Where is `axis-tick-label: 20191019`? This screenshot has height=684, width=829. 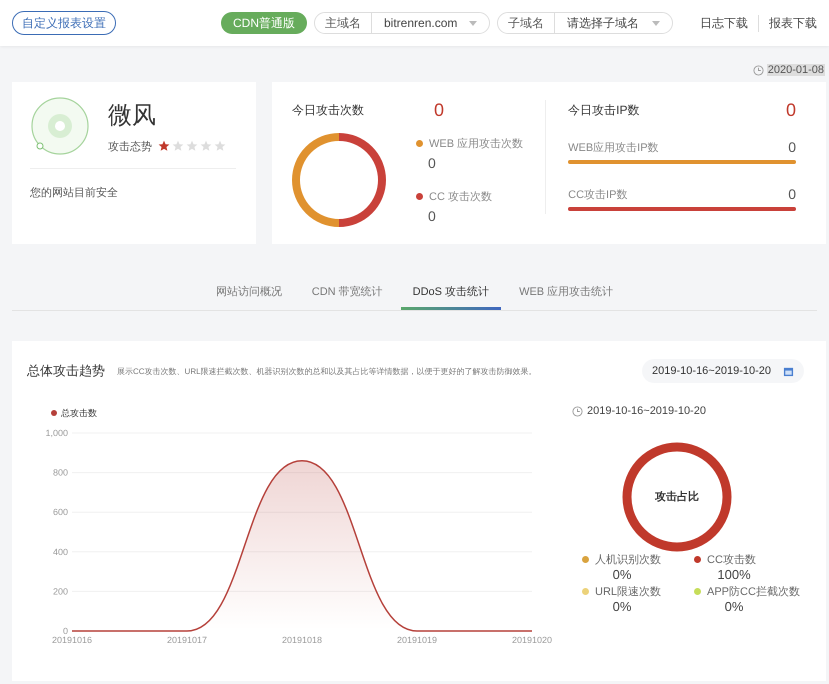 axis-tick-label: 20191019 is located at coordinates (417, 640).